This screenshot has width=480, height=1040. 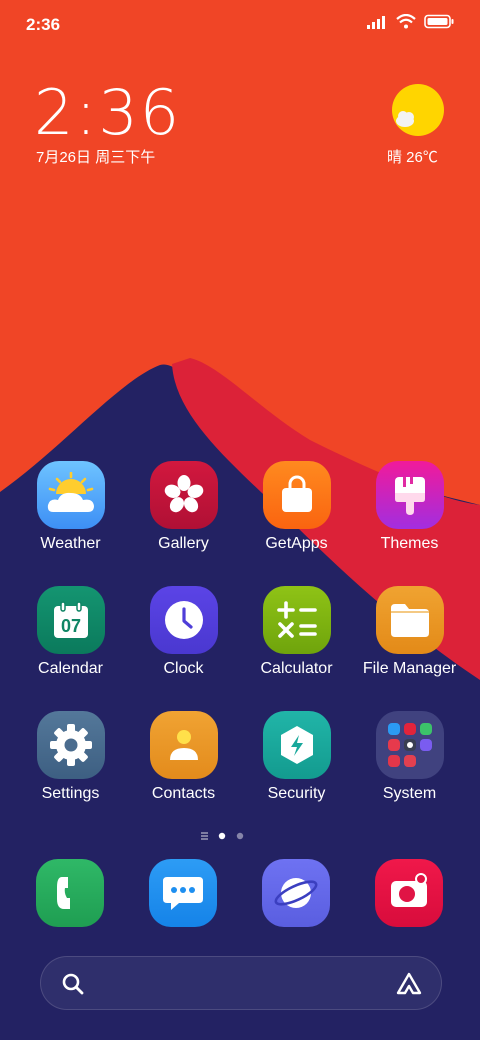 What do you see at coordinates (409, 495) in the screenshot?
I see `themes-icon` at bounding box center [409, 495].